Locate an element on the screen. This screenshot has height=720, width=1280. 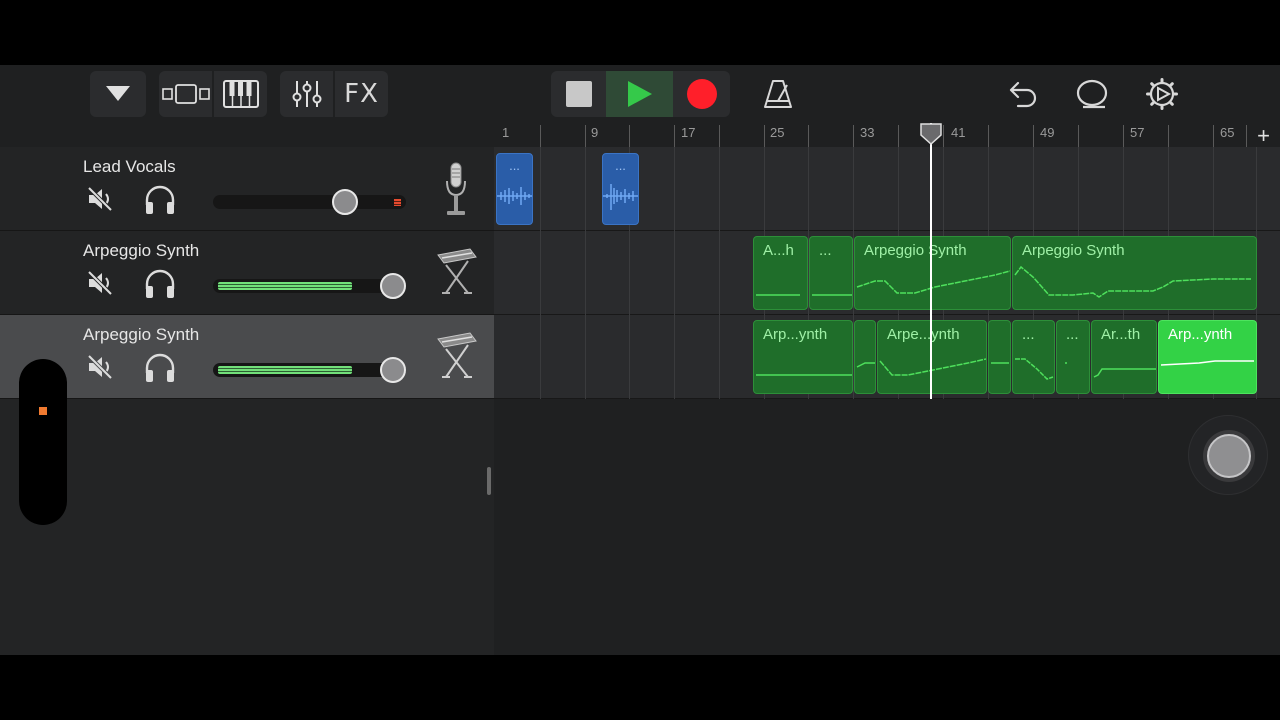
triangle-down-icon is located at coordinates (118, 93).